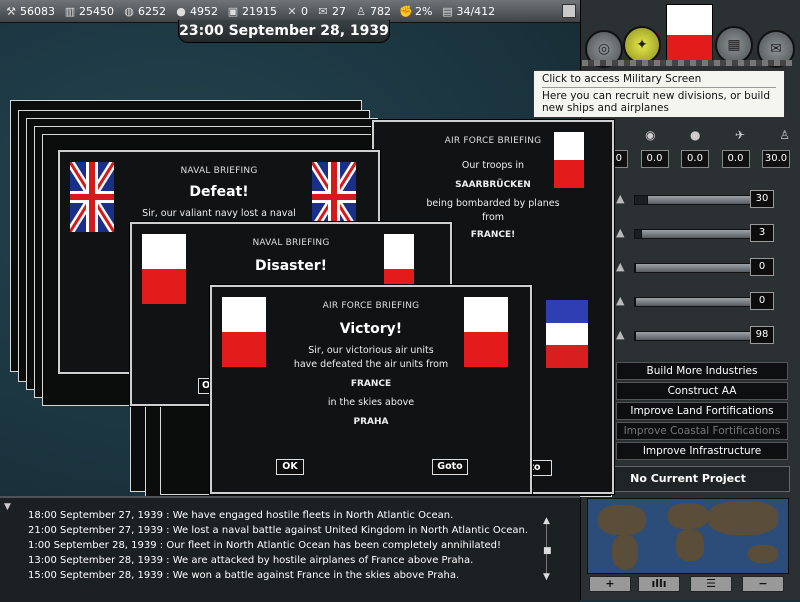 The image size is (800, 602). I want to click on production-slider: ▲ 98, so click(705, 337).